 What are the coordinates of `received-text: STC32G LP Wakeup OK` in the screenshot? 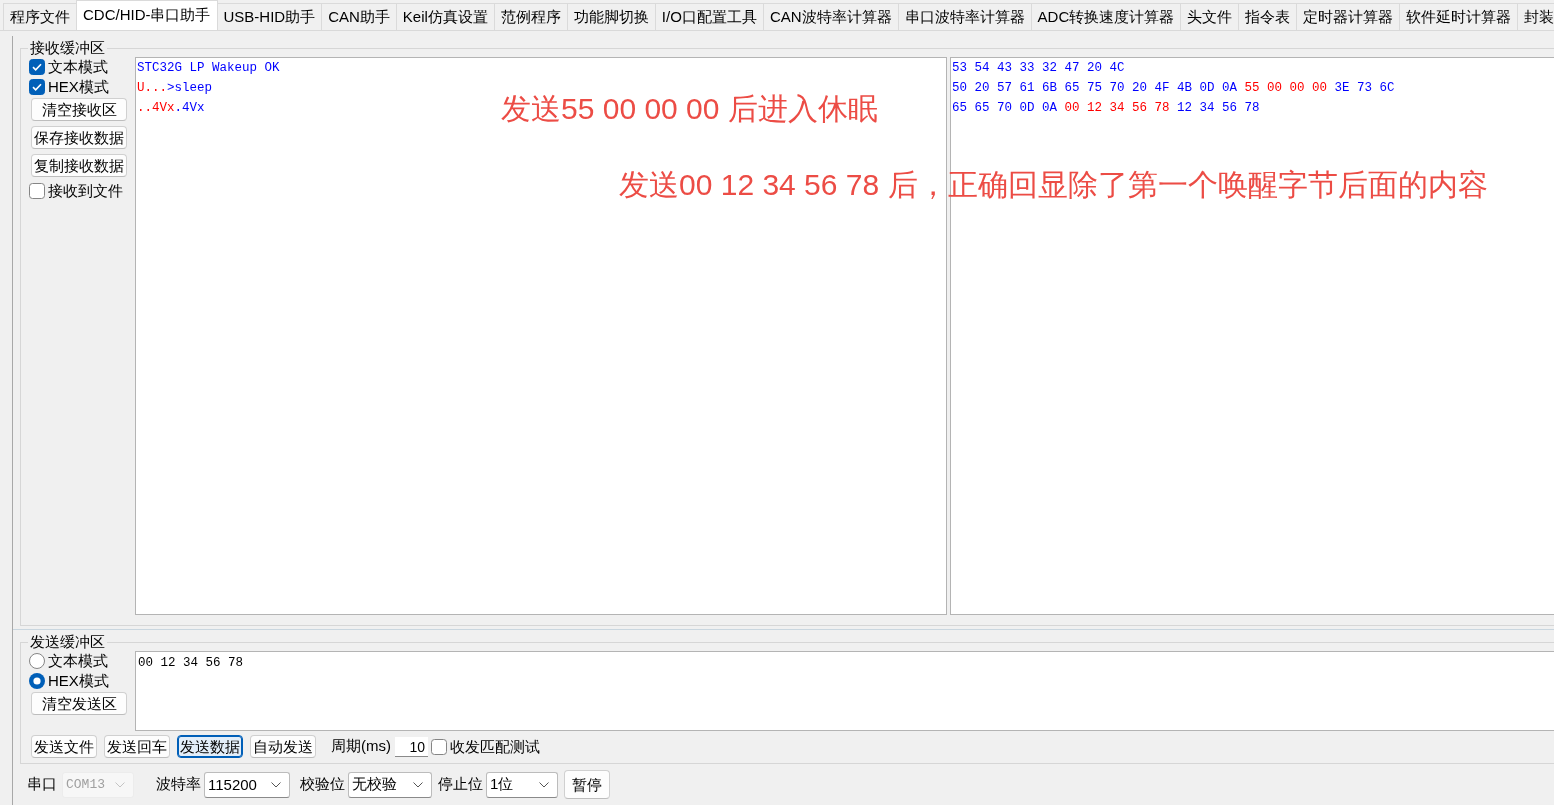 It's located at (208, 68).